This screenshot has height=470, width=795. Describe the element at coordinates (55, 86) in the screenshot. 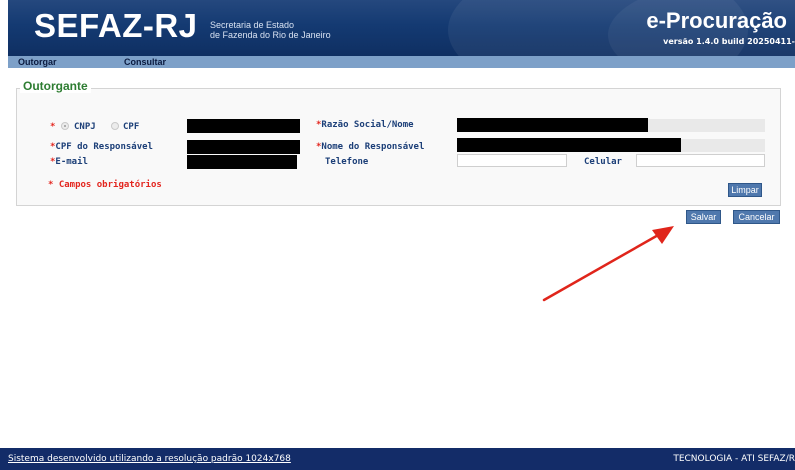

I see `panel-legend: Outorgante` at that location.